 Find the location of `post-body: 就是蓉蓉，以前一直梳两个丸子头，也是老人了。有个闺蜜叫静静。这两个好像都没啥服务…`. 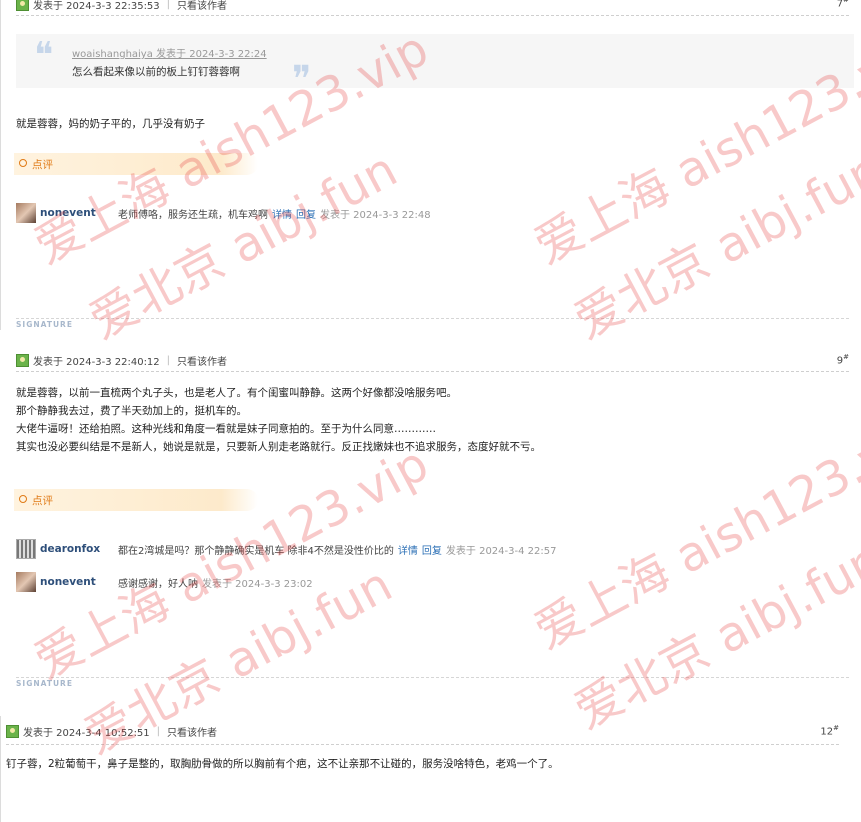

post-body: 就是蓉蓉，以前一直梳两个丸子头，也是老人了。有个闺蜜叫静静。这两个好像都没啥服务… is located at coordinates (278, 420).